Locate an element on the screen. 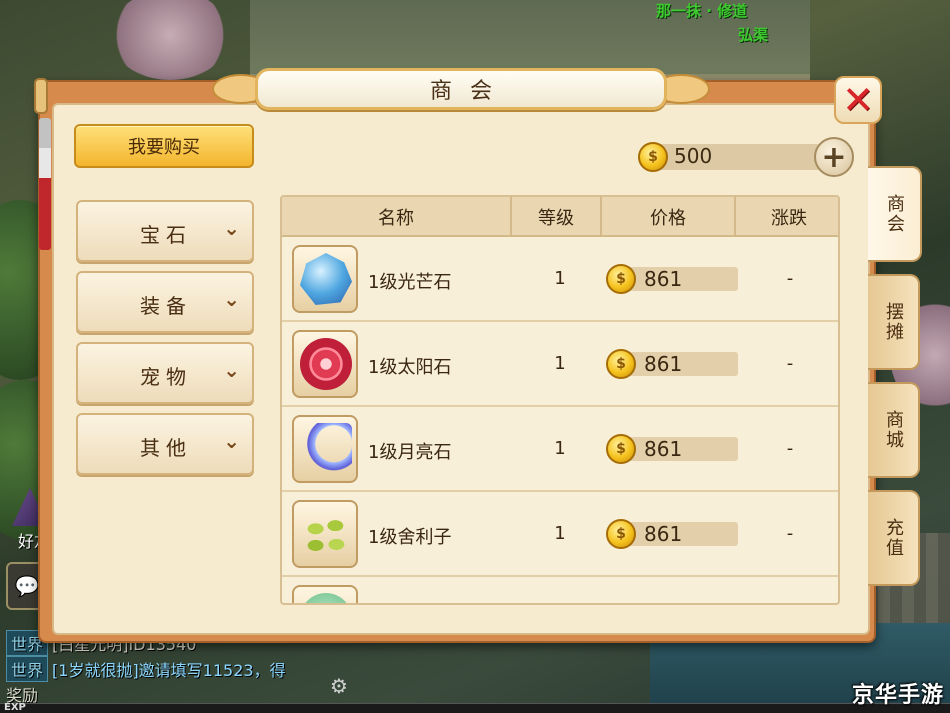 The width and height of the screenshot is (950, 713). chat-channel-tag: 世界 is located at coordinates (27, 669).